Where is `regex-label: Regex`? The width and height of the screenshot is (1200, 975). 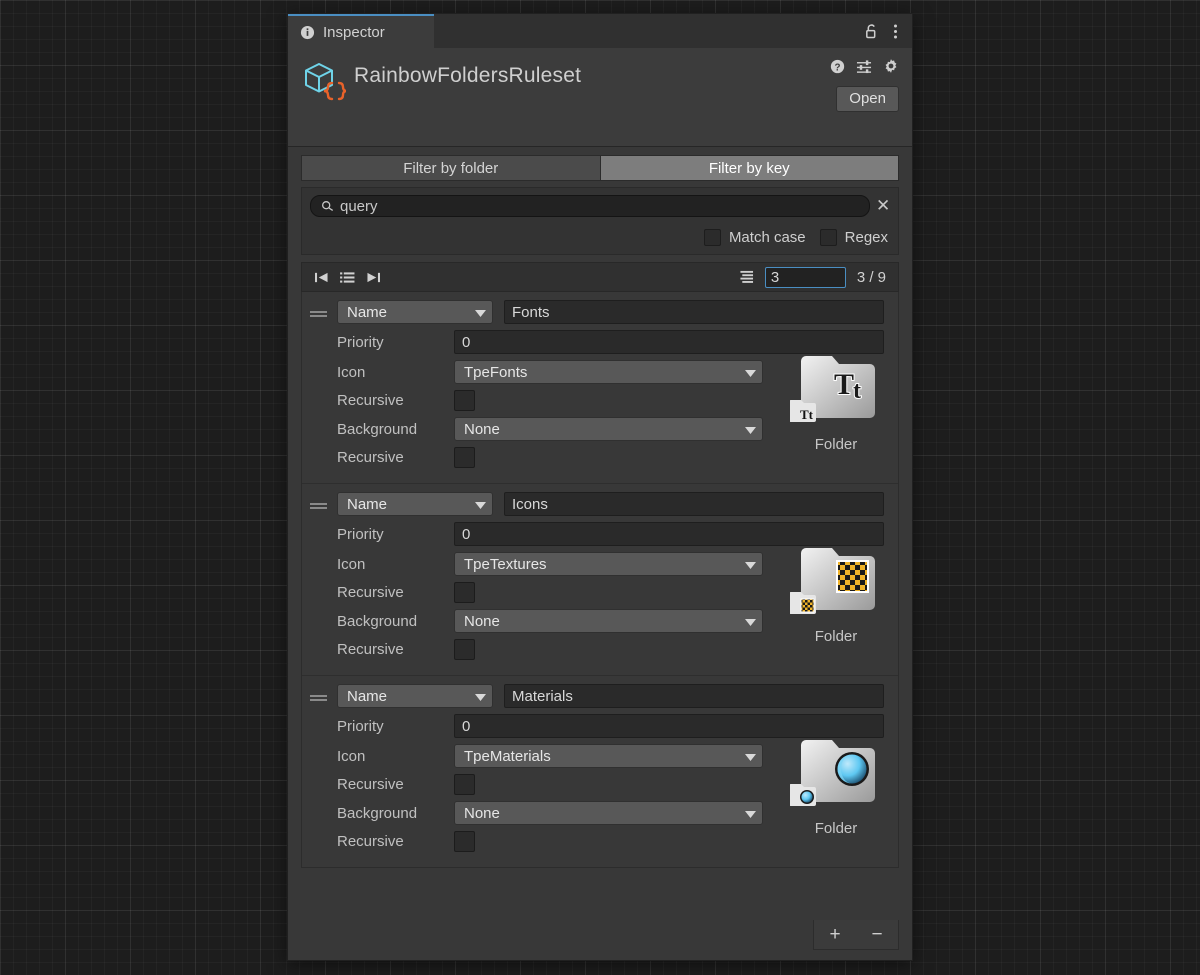 regex-label: Regex is located at coordinates (866, 237).